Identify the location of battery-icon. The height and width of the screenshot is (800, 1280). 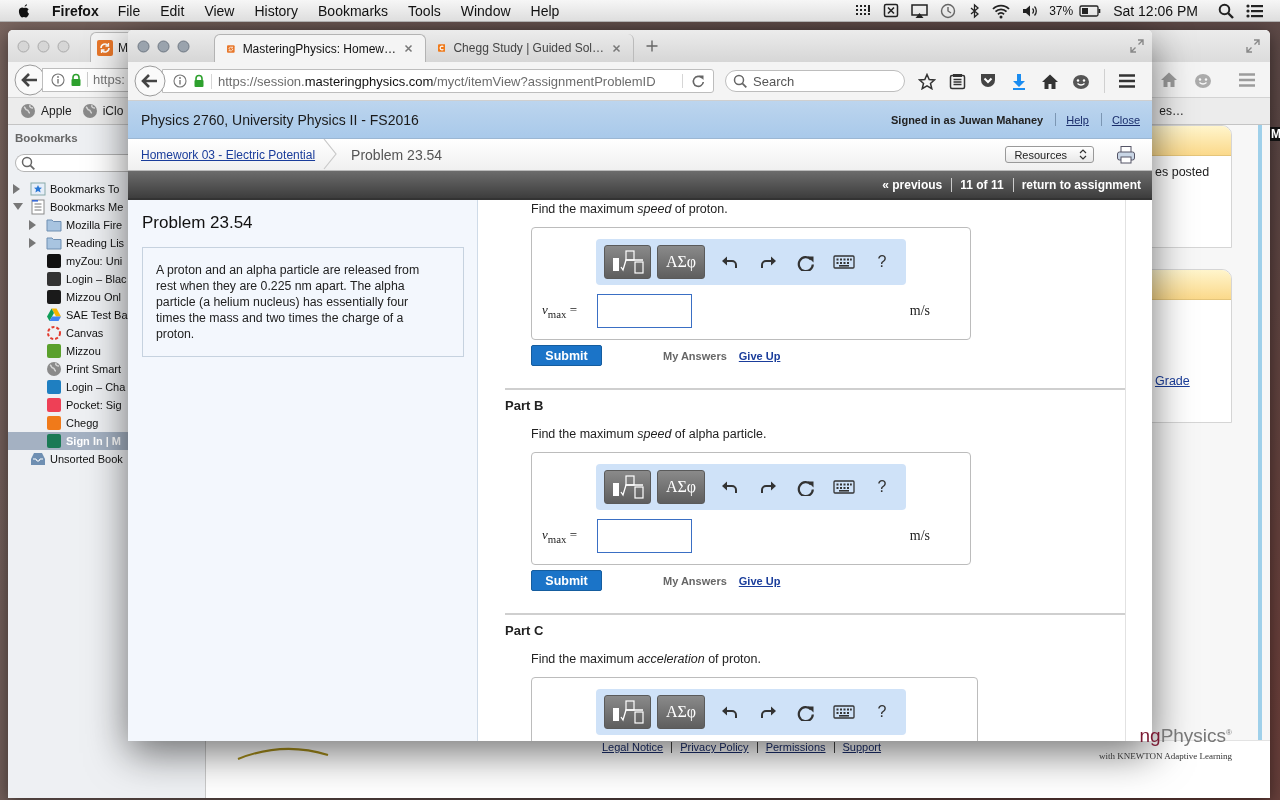
(1090, 10).